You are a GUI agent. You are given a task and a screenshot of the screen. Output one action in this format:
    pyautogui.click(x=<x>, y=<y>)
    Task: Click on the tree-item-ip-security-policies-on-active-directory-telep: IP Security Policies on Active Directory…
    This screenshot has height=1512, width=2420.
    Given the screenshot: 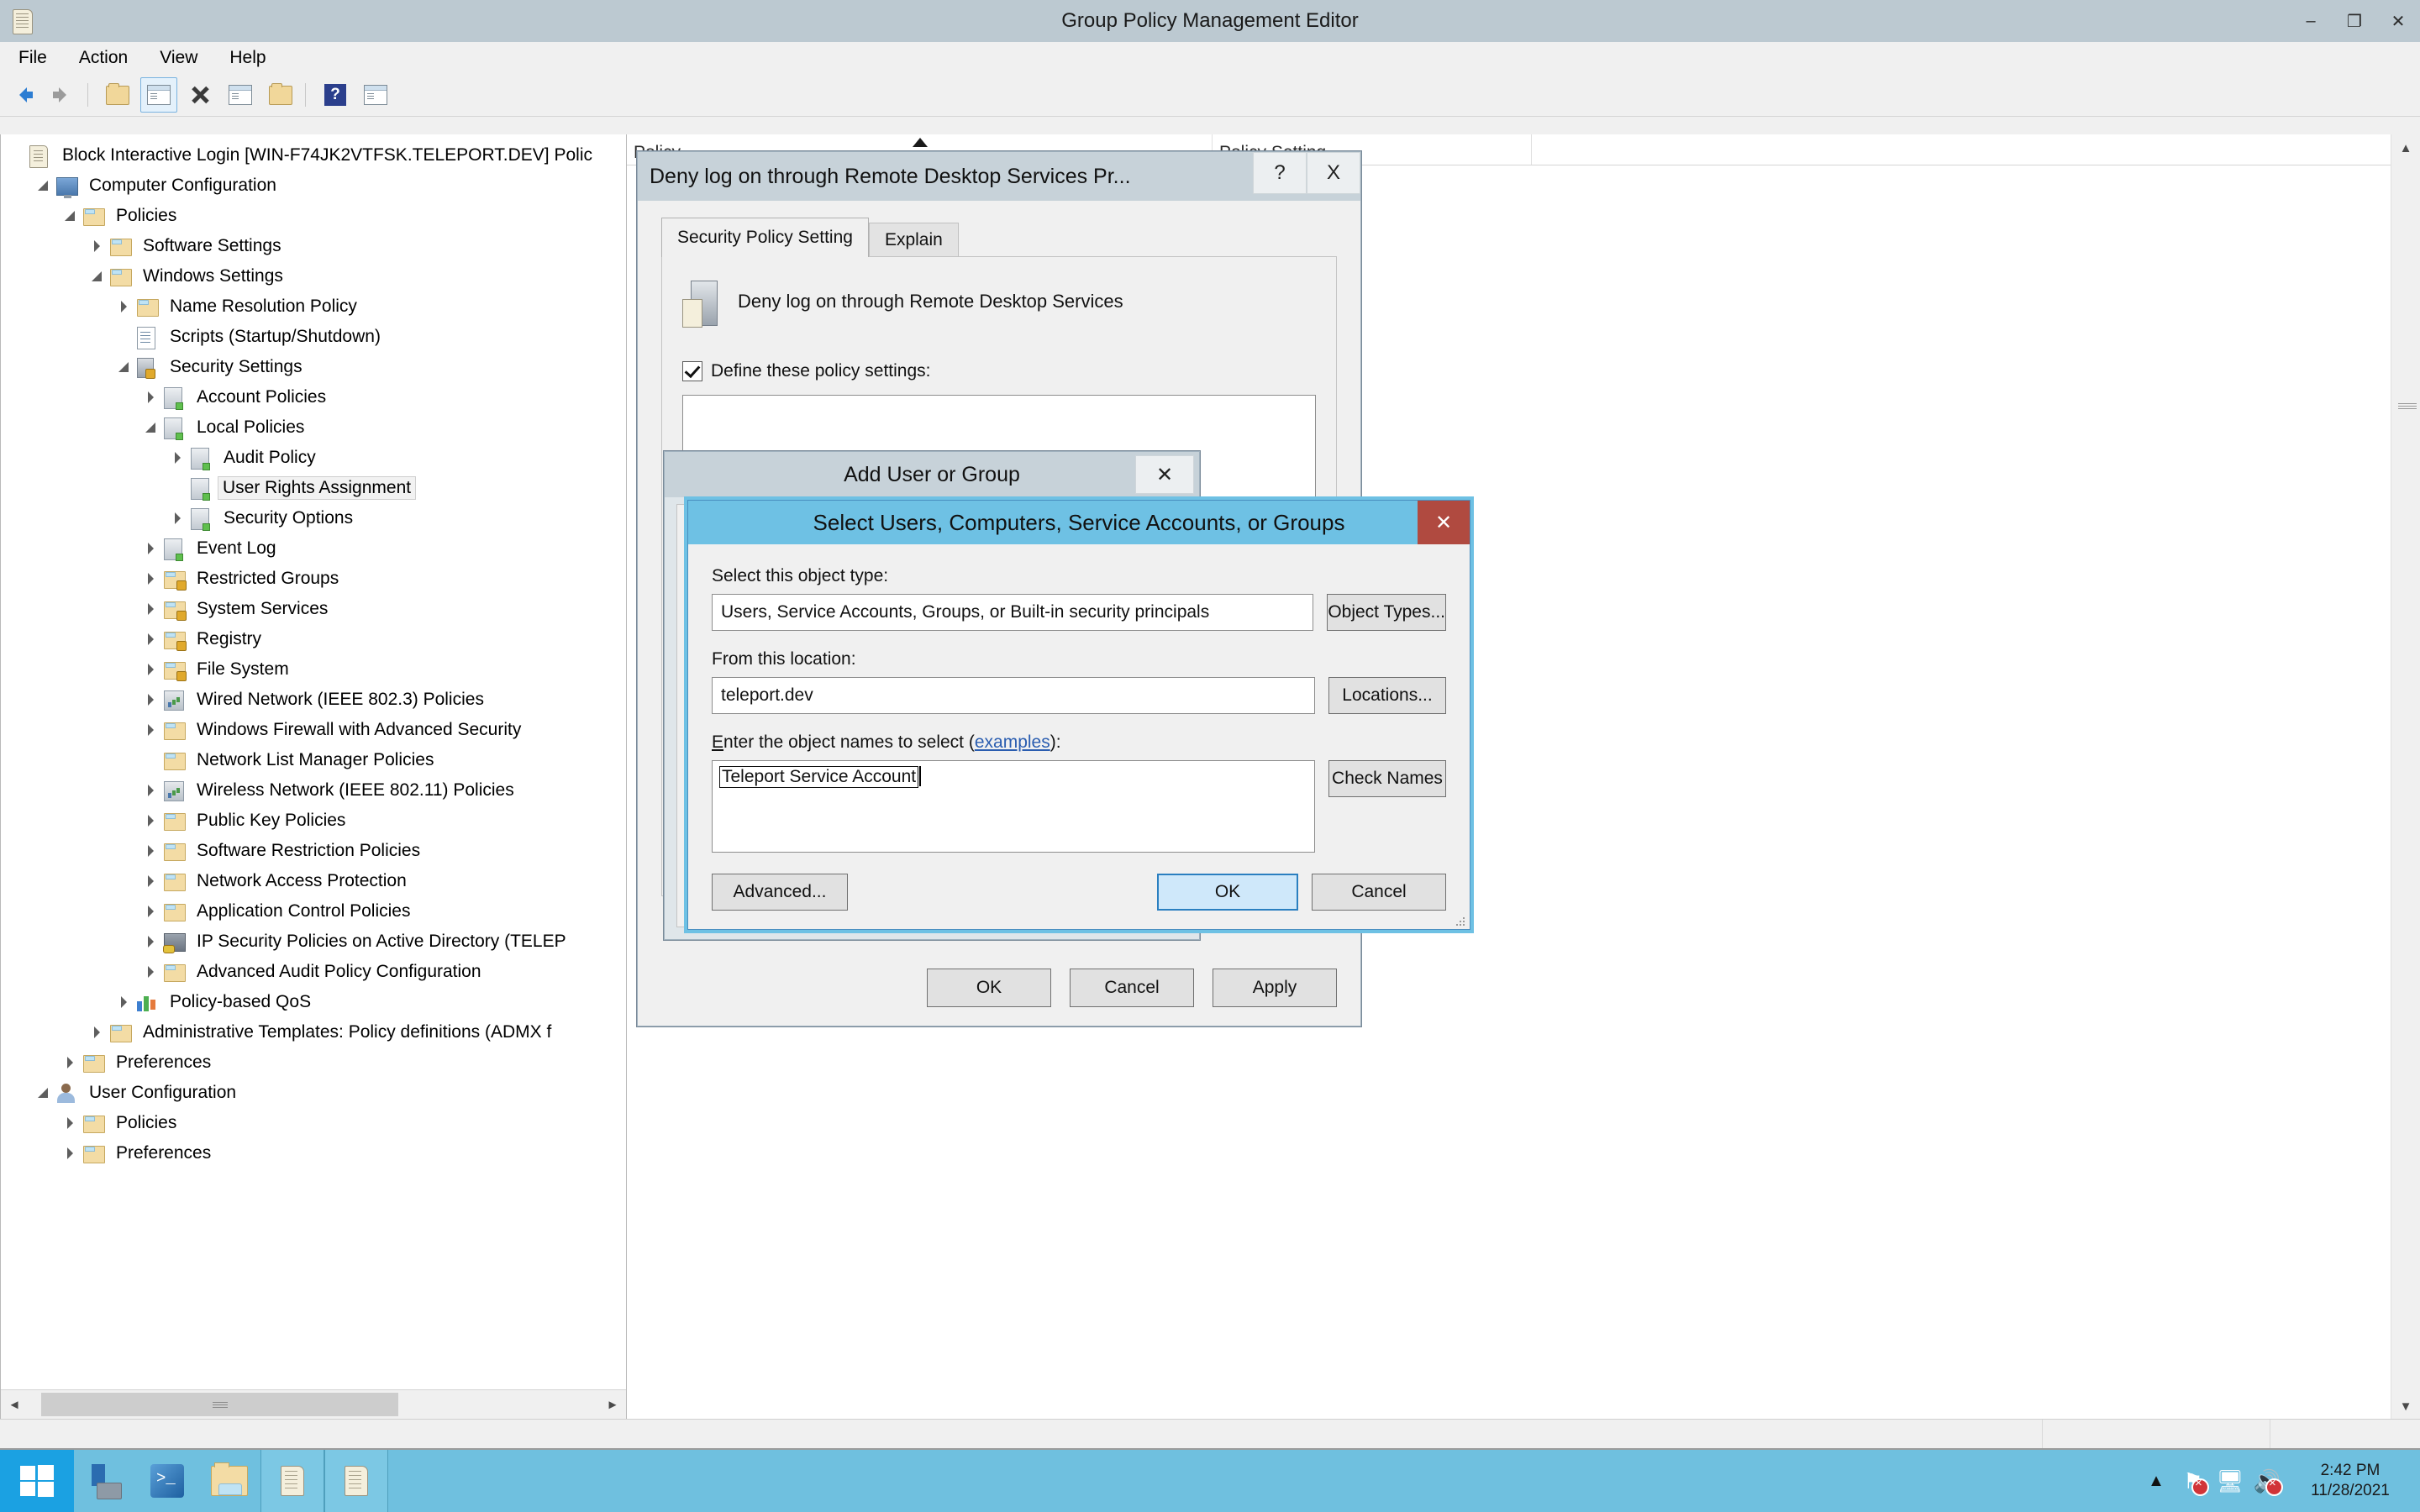 What is the action you would take?
    pyautogui.click(x=314, y=942)
    